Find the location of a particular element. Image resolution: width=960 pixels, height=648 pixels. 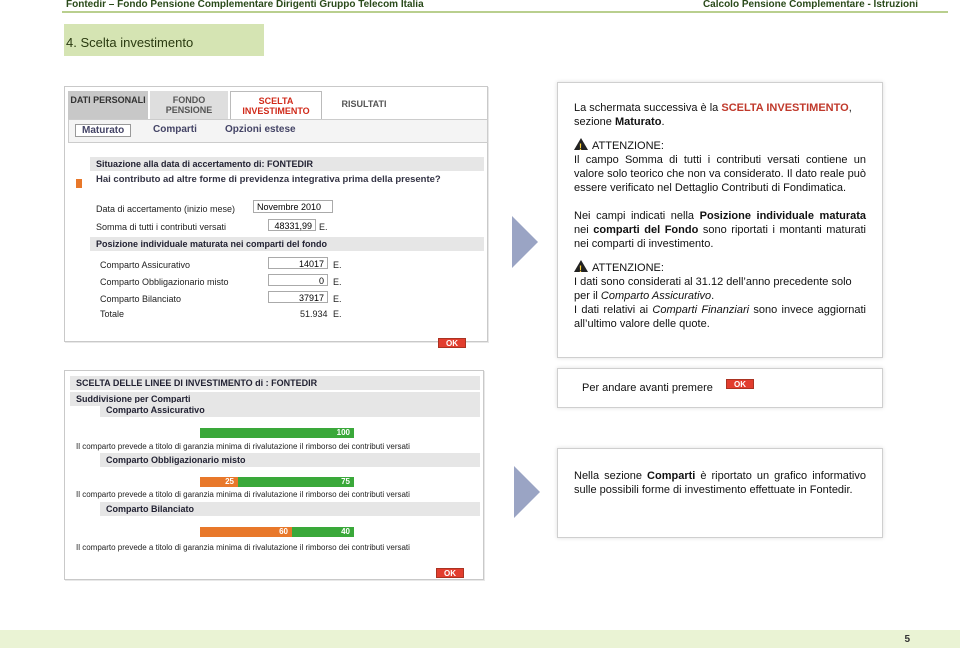

page-footer is located at coordinates (480, 639).